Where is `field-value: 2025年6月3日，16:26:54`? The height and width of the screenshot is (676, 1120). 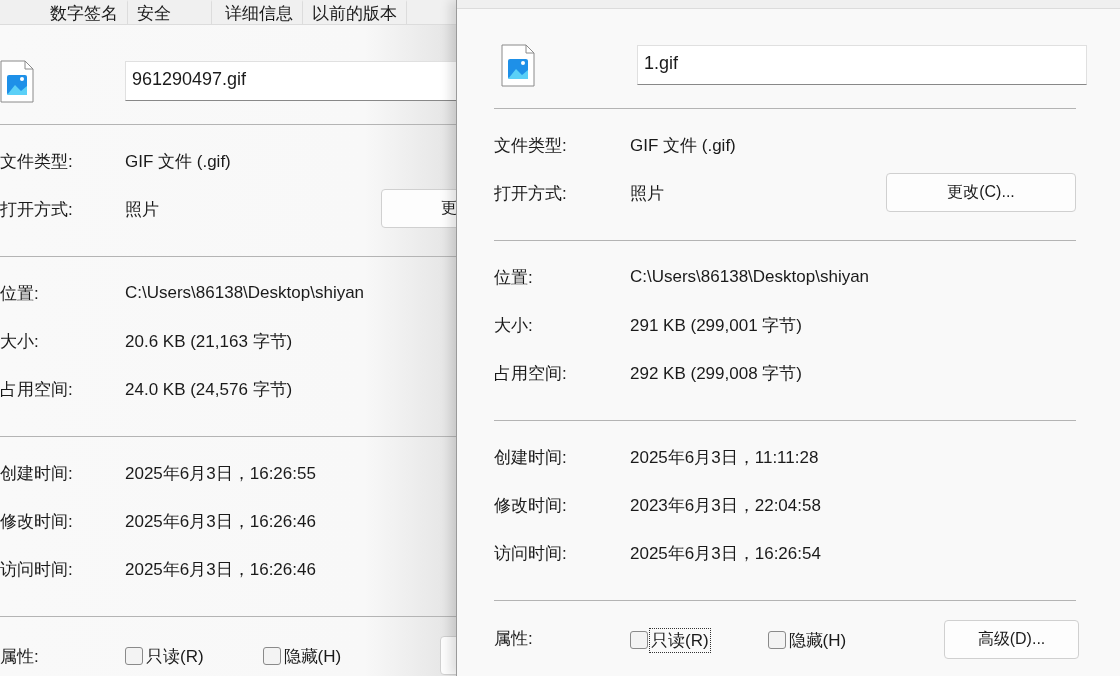 field-value: 2025年6月3日，16:26:54 is located at coordinates (725, 553).